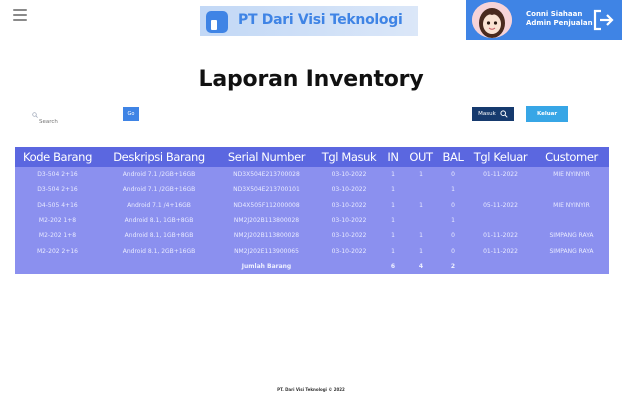 Image resolution: width=622 pixels, height=394 pixels. Describe the element at coordinates (559, 23) in the screenshot. I see `user-role: Admin Penjualan` at that location.